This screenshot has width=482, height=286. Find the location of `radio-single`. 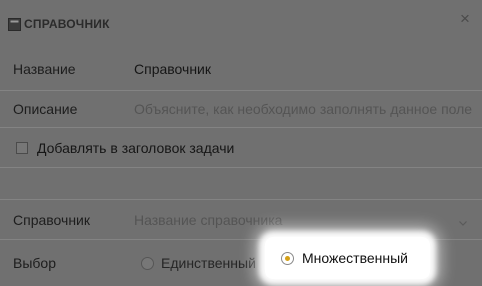

radio-single is located at coordinates (147, 263).